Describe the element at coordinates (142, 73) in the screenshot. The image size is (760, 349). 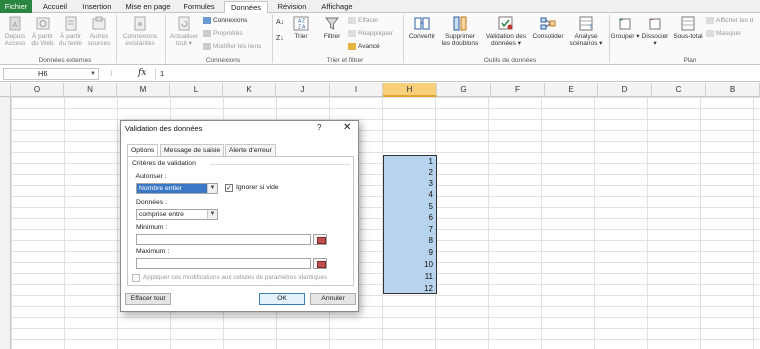
I see `insert-function-button: fx` at that location.